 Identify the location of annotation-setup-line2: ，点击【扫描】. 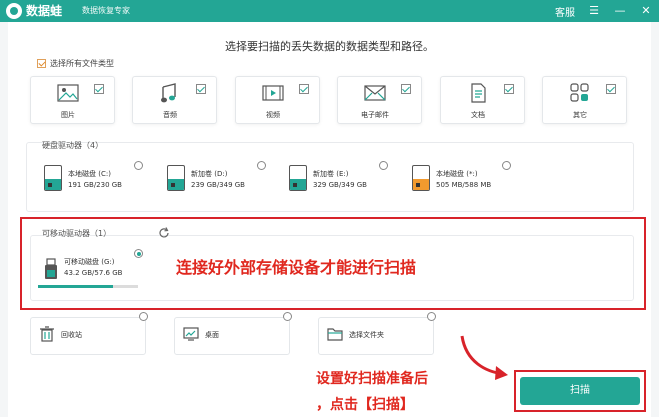
(365, 405).